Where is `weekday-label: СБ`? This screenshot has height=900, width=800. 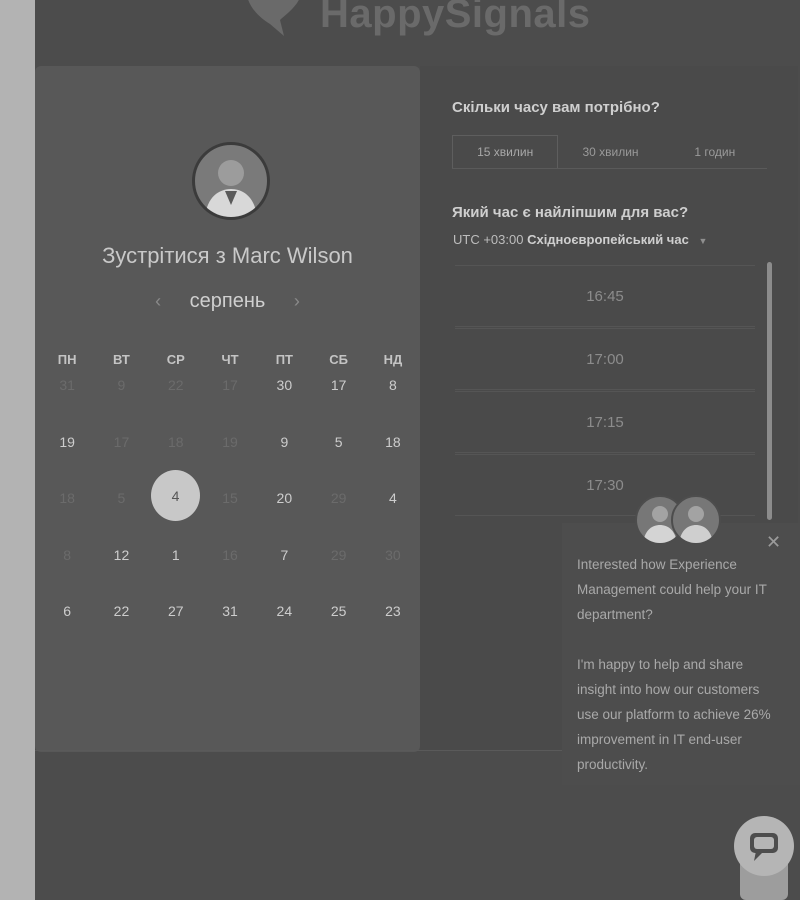
weekday-label: СБ is located at coordinates (338, 359).